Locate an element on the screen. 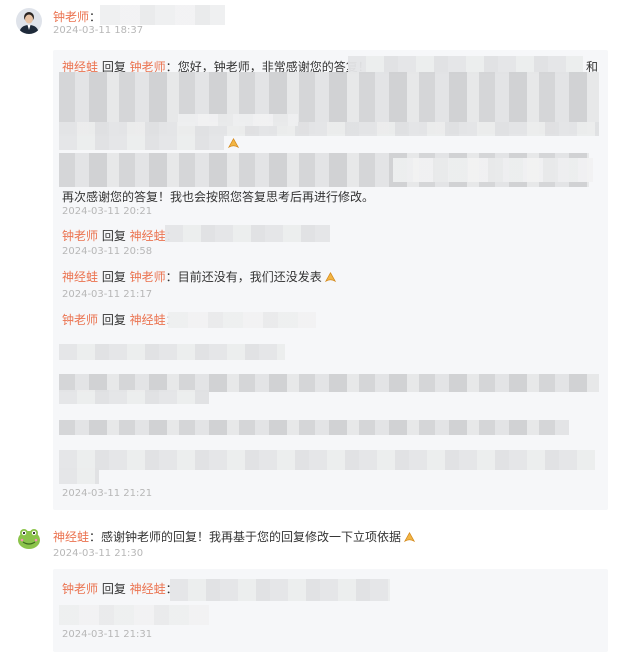  reply-text: 目前还没有，我们还没发表 is located at coordinates (249, 277).